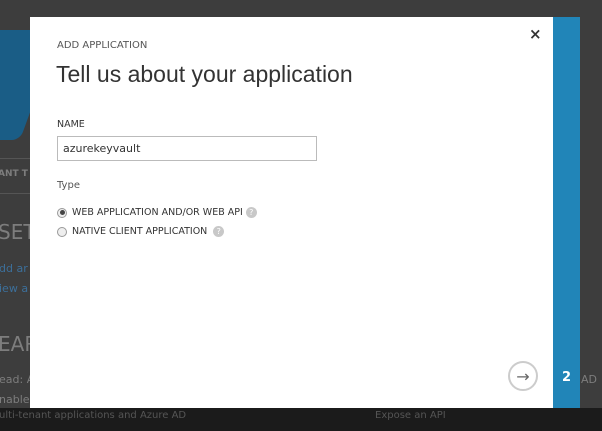  What do you see at coordinates (62, 231) in the screenshot?
I see `radio-button` at bounding box center [62, 231].